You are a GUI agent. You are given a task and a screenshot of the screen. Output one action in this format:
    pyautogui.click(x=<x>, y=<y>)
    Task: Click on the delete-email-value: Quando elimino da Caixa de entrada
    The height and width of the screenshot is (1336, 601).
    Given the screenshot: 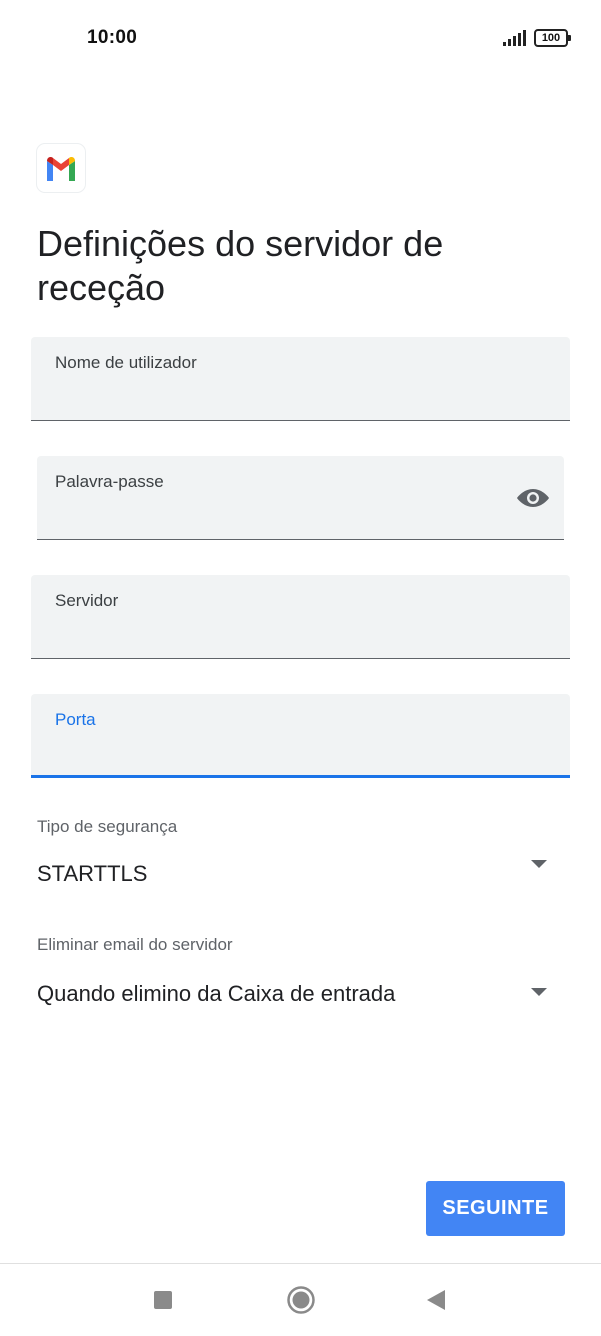 What is the action you would take?
    pyautogui.click(x=216, y=993)
    